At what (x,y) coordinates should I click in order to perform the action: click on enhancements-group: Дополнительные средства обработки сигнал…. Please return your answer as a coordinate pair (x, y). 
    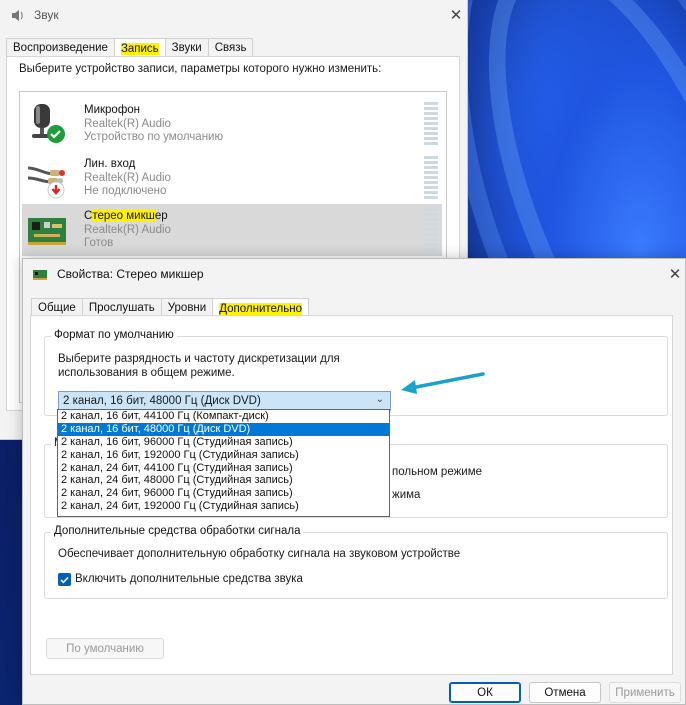
    Looking at the image, I should click on (356, 562).